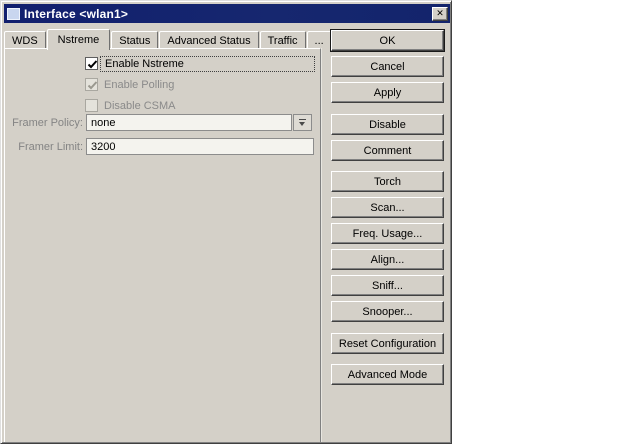 This screenshot has height=444, width=640. I want to click on enable-nstreme-label: Enable Nstreme, so click(207, 63).